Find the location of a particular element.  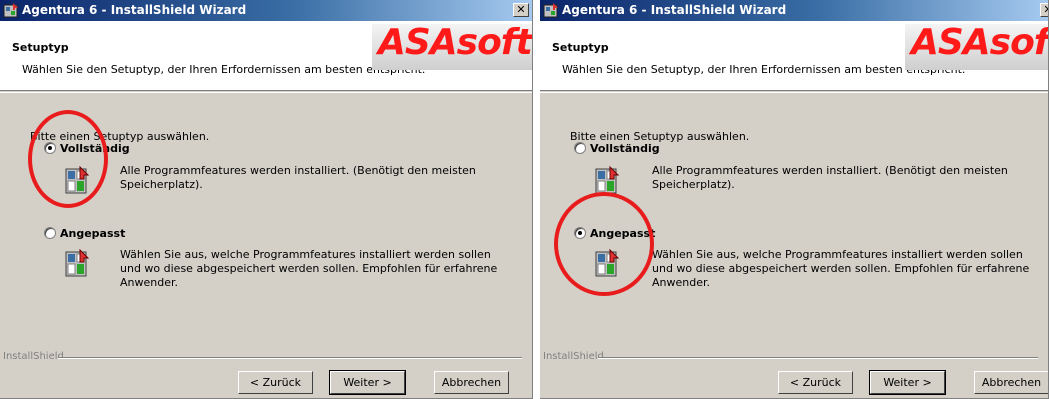

window-separator is located at coordinates (536, 199).